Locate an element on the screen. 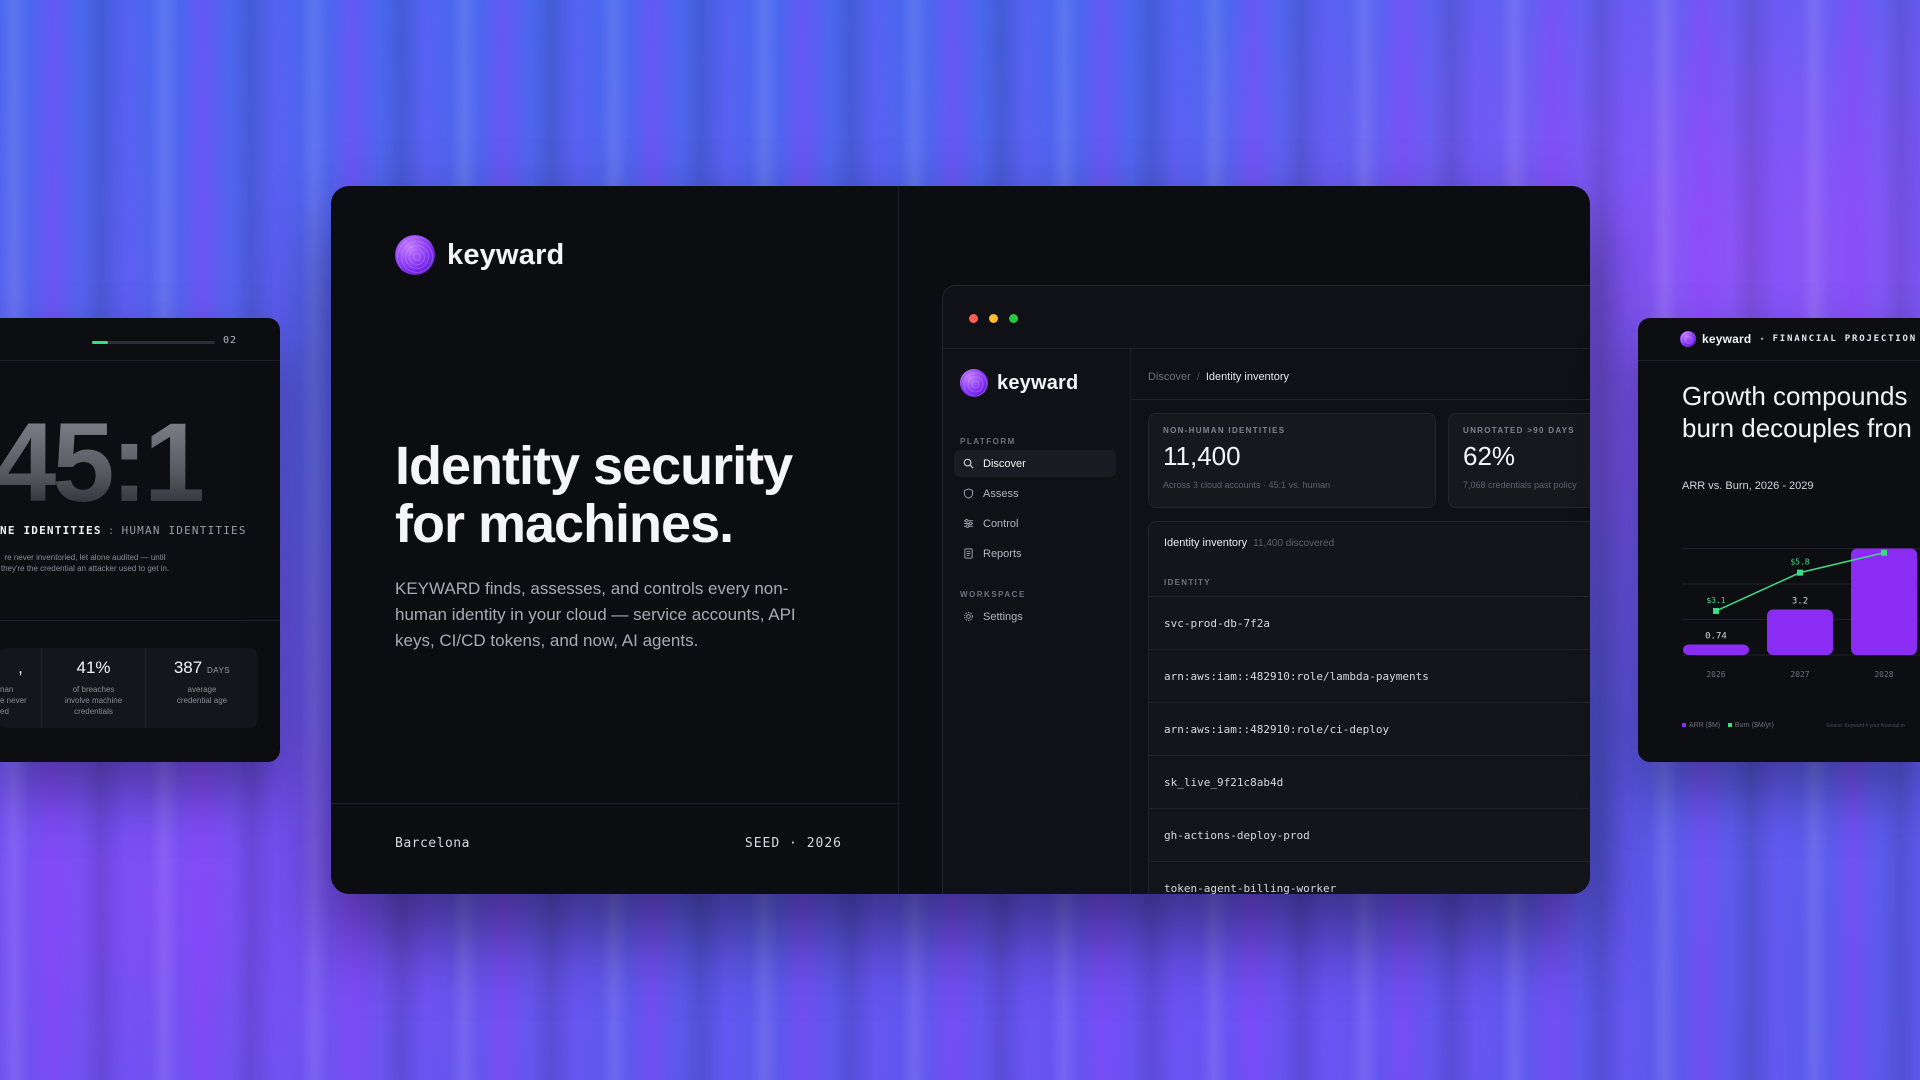 This screenshot has height=1080, width=1920. chart-title: ARR vs. Burn, 2026 - 2029 is located at coordinates (1748, 486).